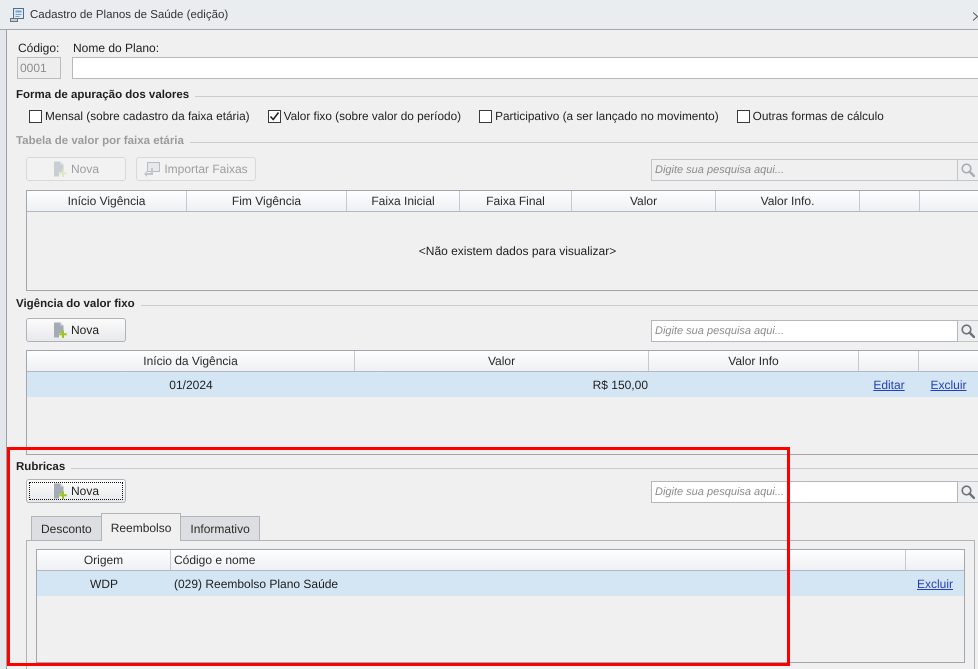 The width and height of the screenshot is (978, 669). What do you see at coordinates (517, 251) in the screenshot?
I see `empty-message: <Não existem dados para visualizar>` at bounding box center [517, 251].